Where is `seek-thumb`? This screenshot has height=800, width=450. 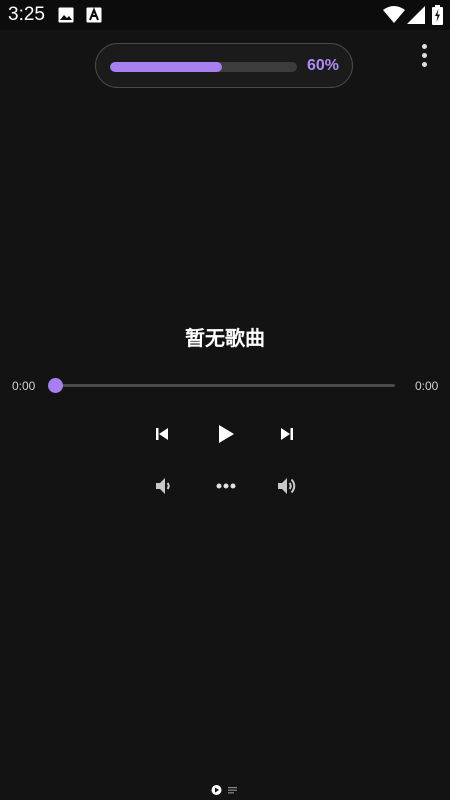
seek-thumb is located at coordinates (55, 385).